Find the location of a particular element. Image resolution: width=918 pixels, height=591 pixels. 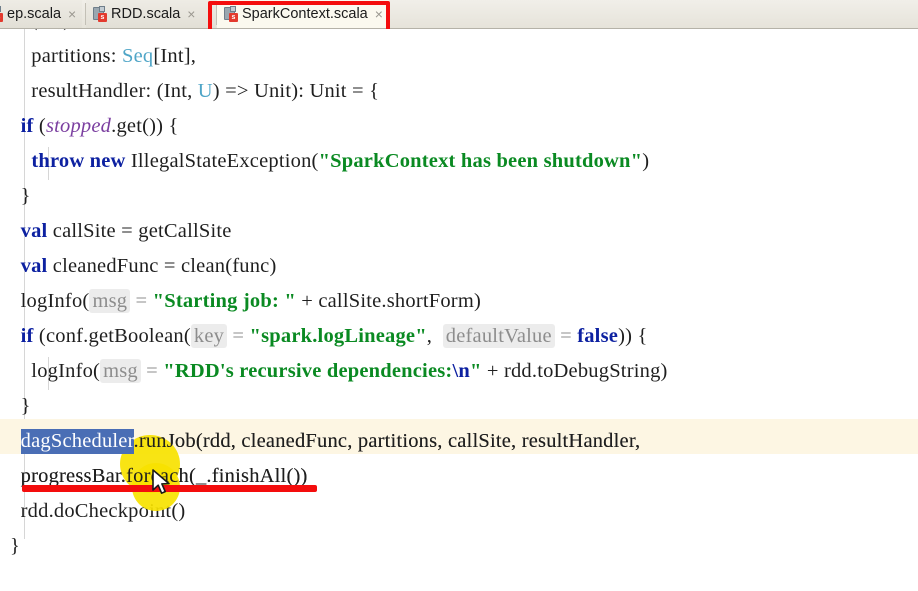

editor-tab-rdd-scala: s RDD.scala × is located at coordinates (151, 14).